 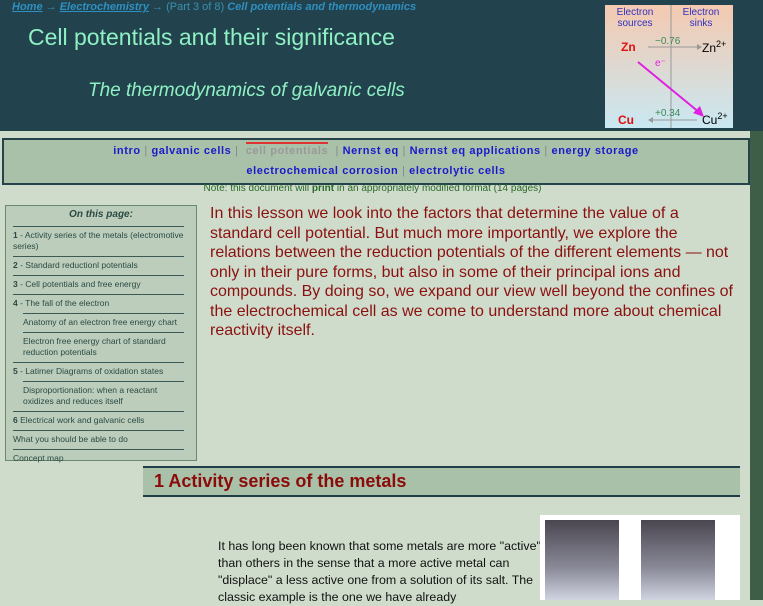 I want to click on cu-potential: +0.34, so click(x=668, y=113).